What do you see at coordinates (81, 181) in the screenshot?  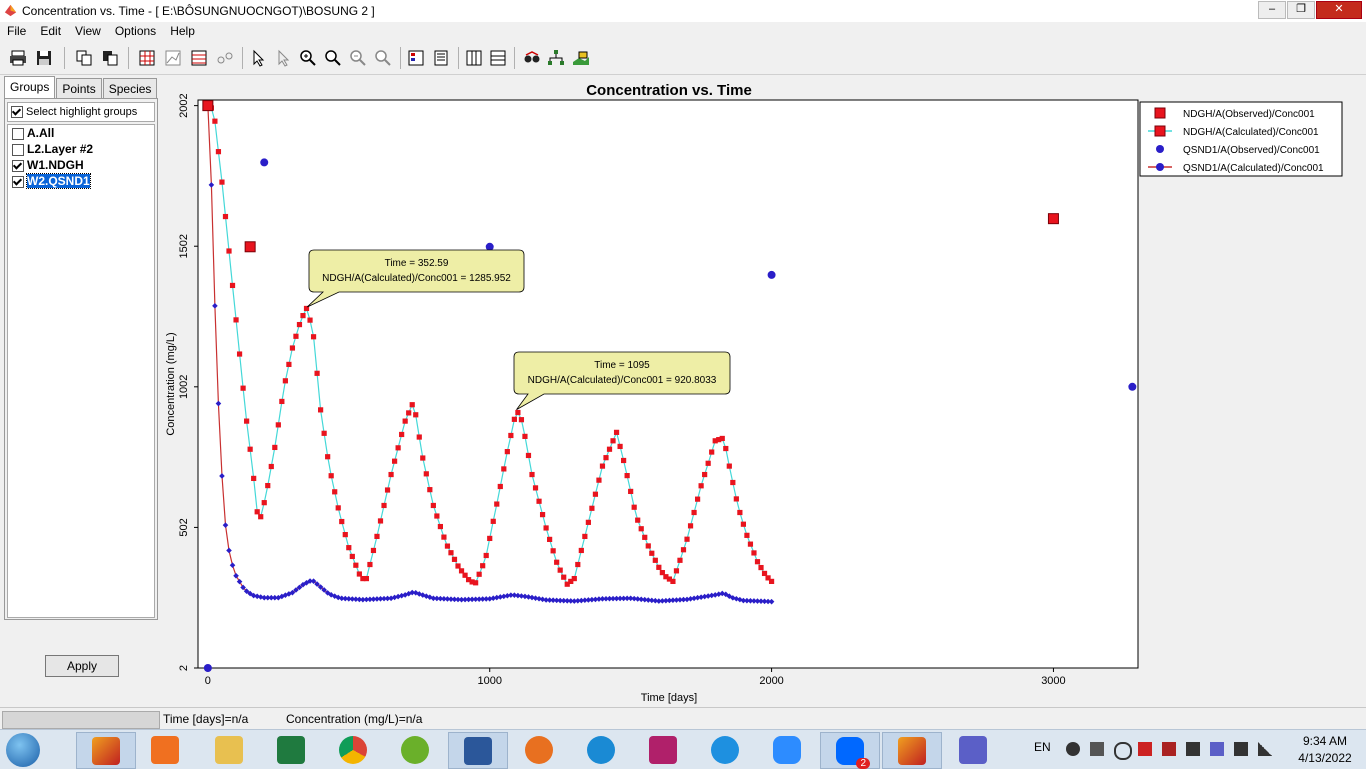 I see `group-item-w2-qsnd1: W2.QSND1` at bounding box center [81, 181].